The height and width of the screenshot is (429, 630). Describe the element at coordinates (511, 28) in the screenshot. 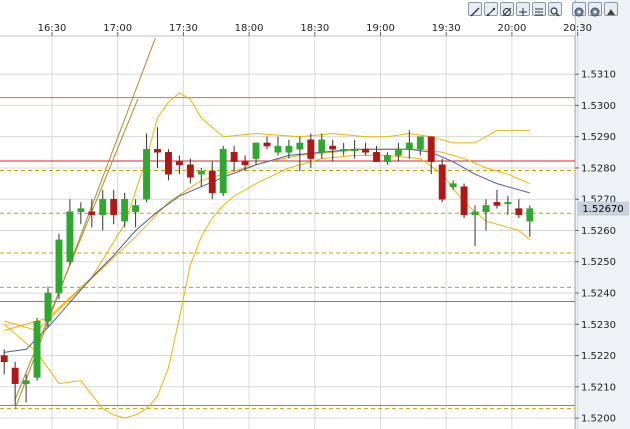

I see `x-tick-label: 20:00` at that location.